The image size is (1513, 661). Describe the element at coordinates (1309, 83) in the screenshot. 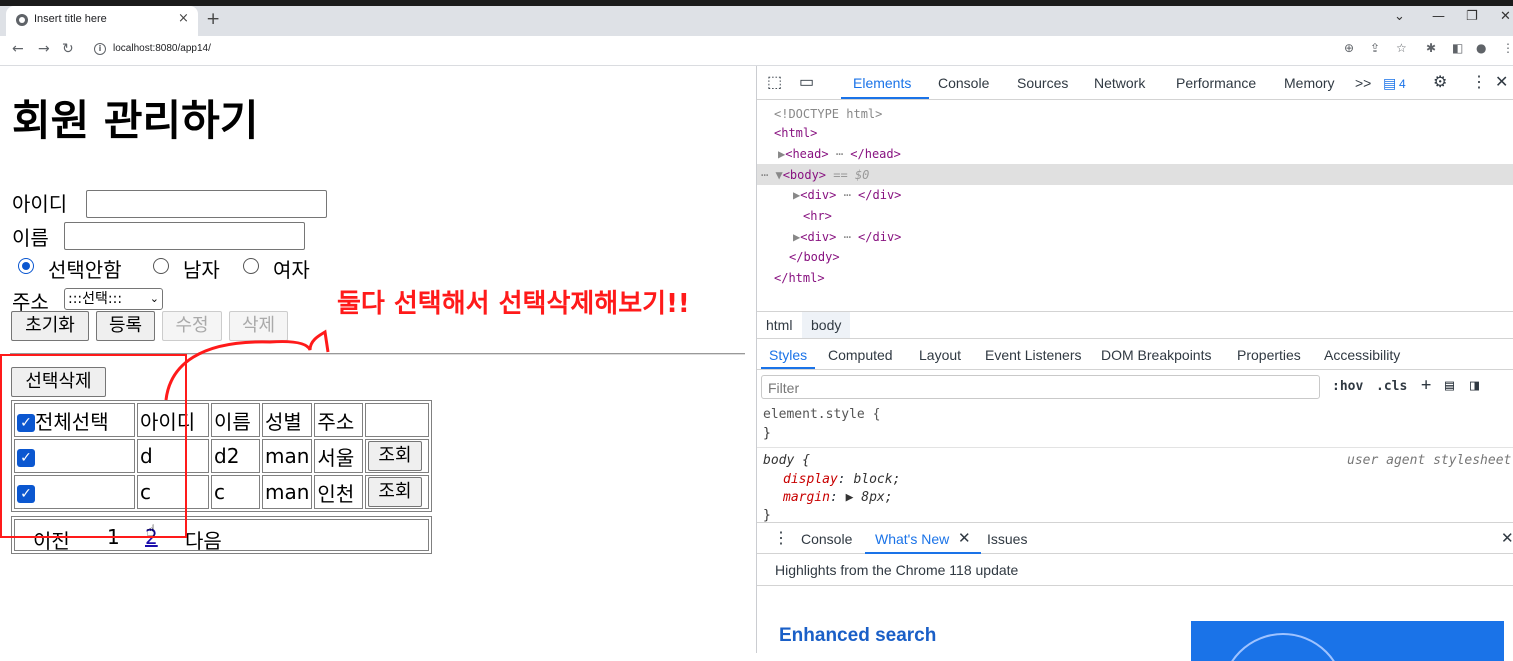

I see `tab-memory: Memory` at that location.